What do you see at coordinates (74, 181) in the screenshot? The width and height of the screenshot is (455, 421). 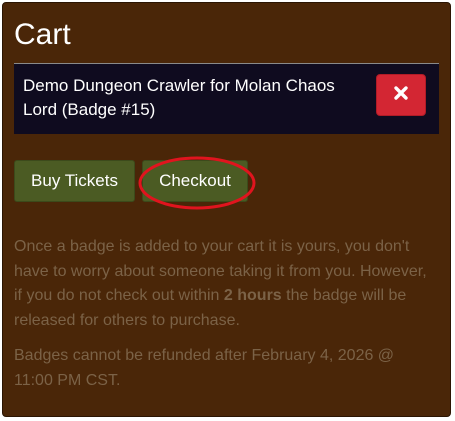 I see `buy-tickets-button: Buy Tickets` at bounding box center [74, 181].